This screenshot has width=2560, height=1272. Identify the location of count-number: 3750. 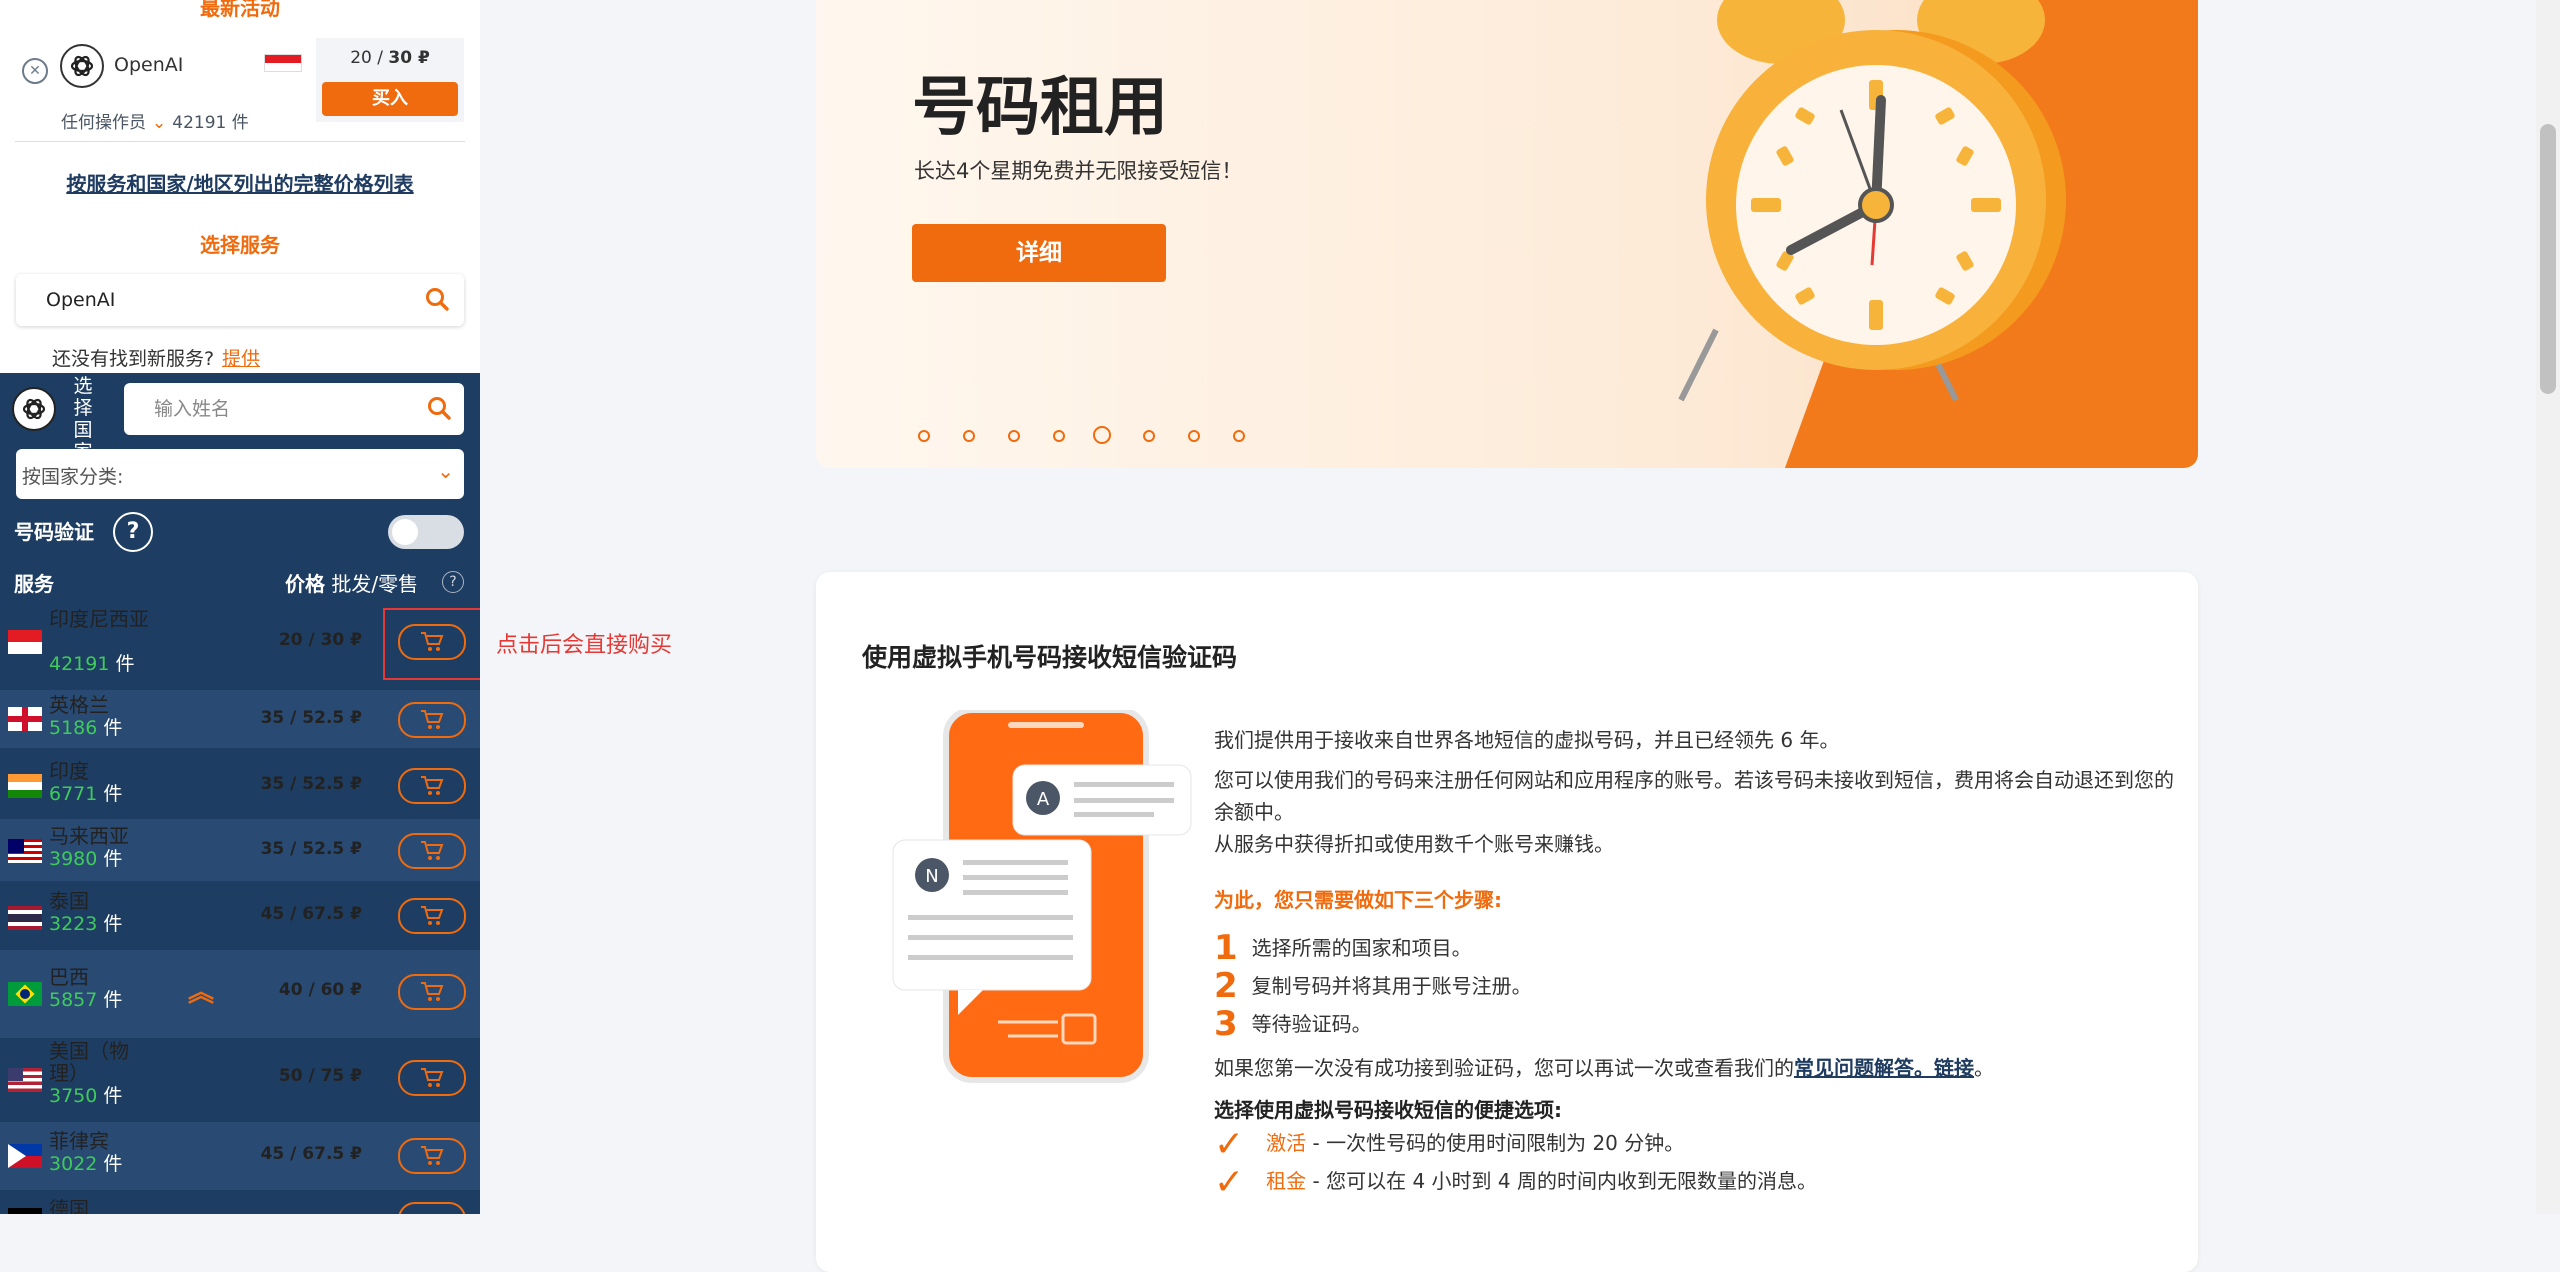
(73, 1096).